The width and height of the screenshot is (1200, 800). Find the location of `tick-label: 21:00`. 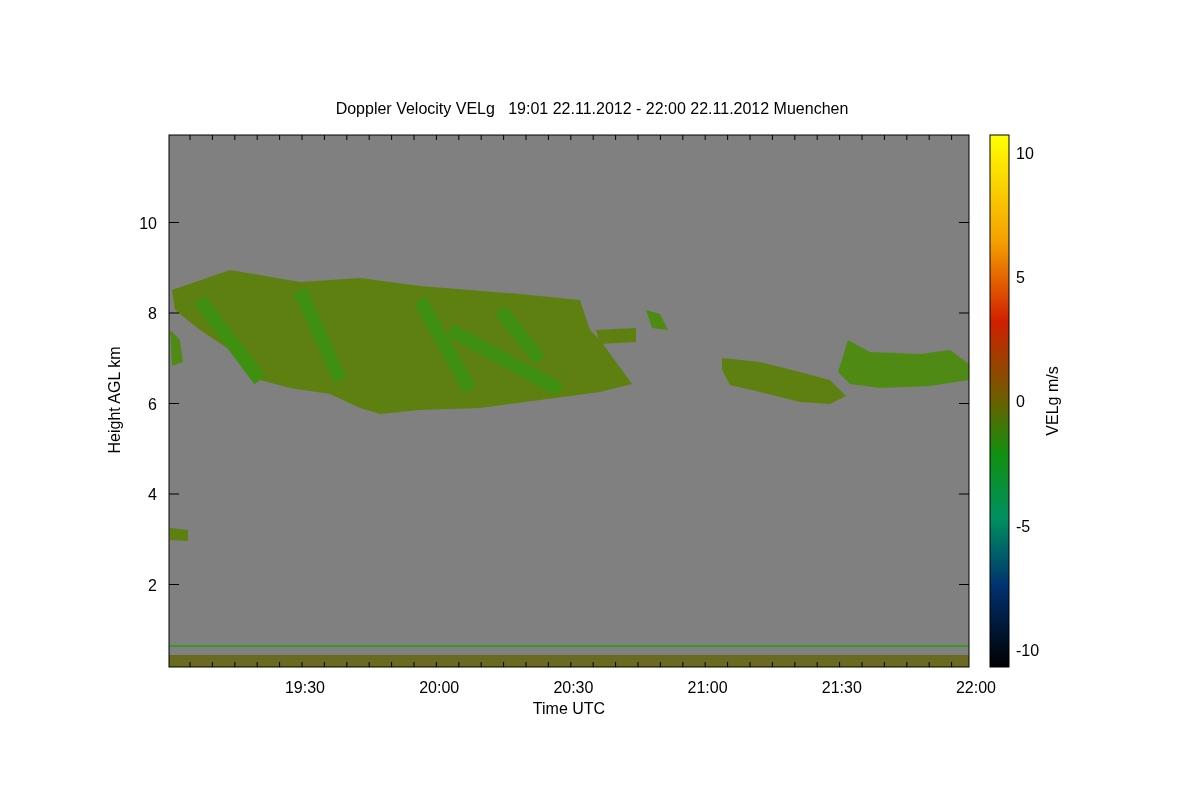

tick-label: 21:00 is located at coordinates (707, 687).